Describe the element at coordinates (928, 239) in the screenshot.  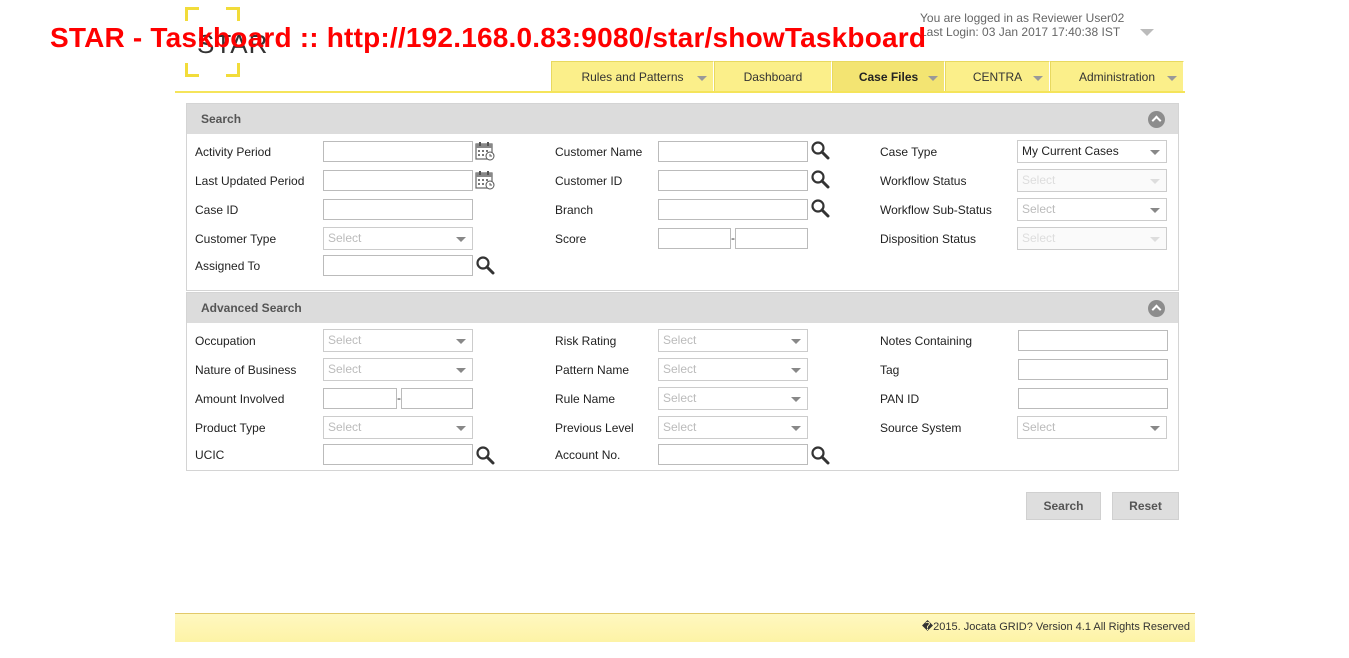
I see `disposition-status-label: Disposition Status` at that location.